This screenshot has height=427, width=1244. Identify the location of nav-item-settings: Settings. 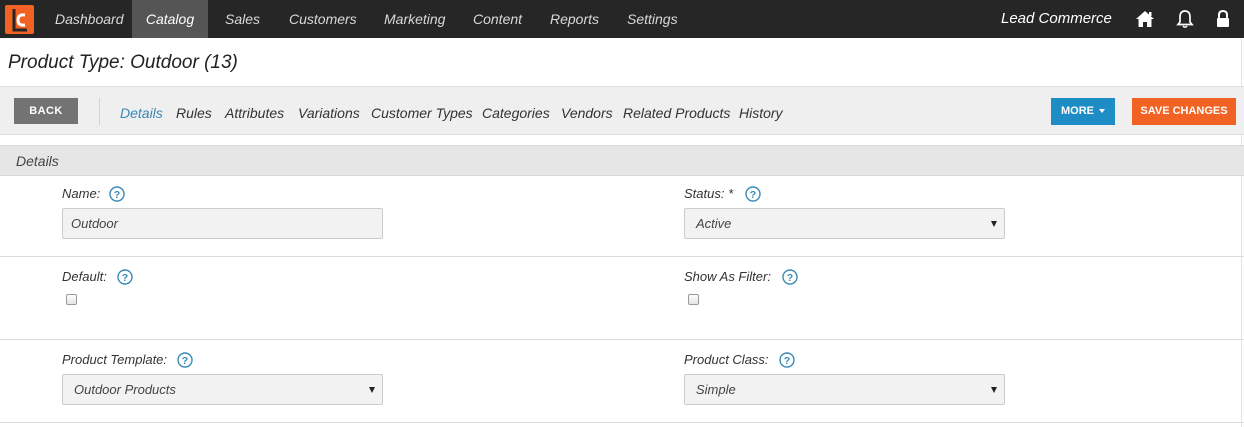
(652, 19).